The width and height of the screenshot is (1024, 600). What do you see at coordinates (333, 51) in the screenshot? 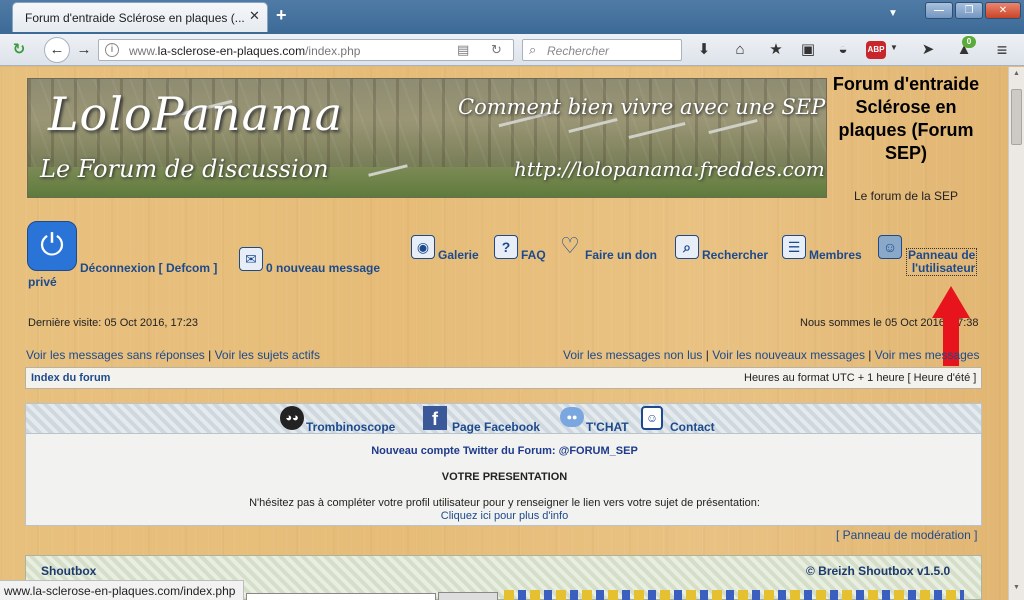
I see `url-path: /index.php` at bounding box center [333, 51].